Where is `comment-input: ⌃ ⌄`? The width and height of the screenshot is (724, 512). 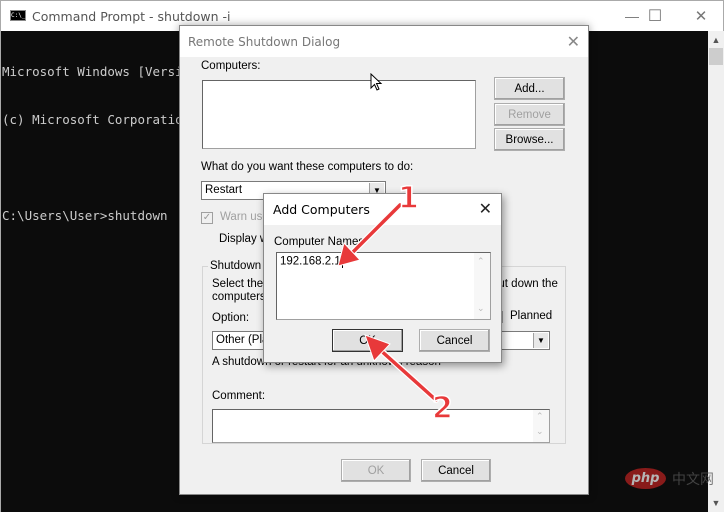 comment-input: ⌃ ⌄ is located at coordinates (381, 426).